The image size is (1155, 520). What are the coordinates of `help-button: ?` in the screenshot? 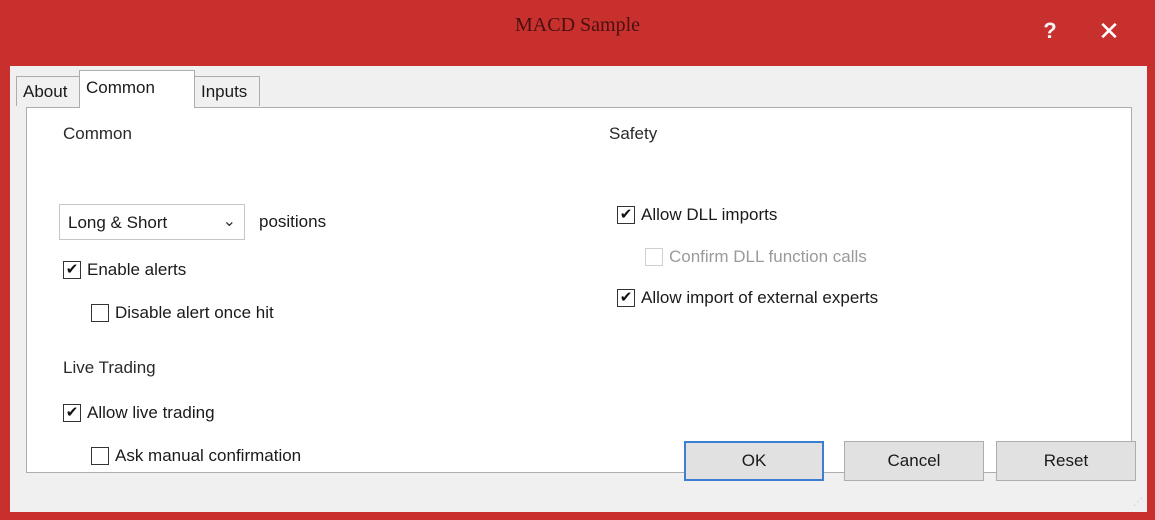 It's located at (1050, 33).